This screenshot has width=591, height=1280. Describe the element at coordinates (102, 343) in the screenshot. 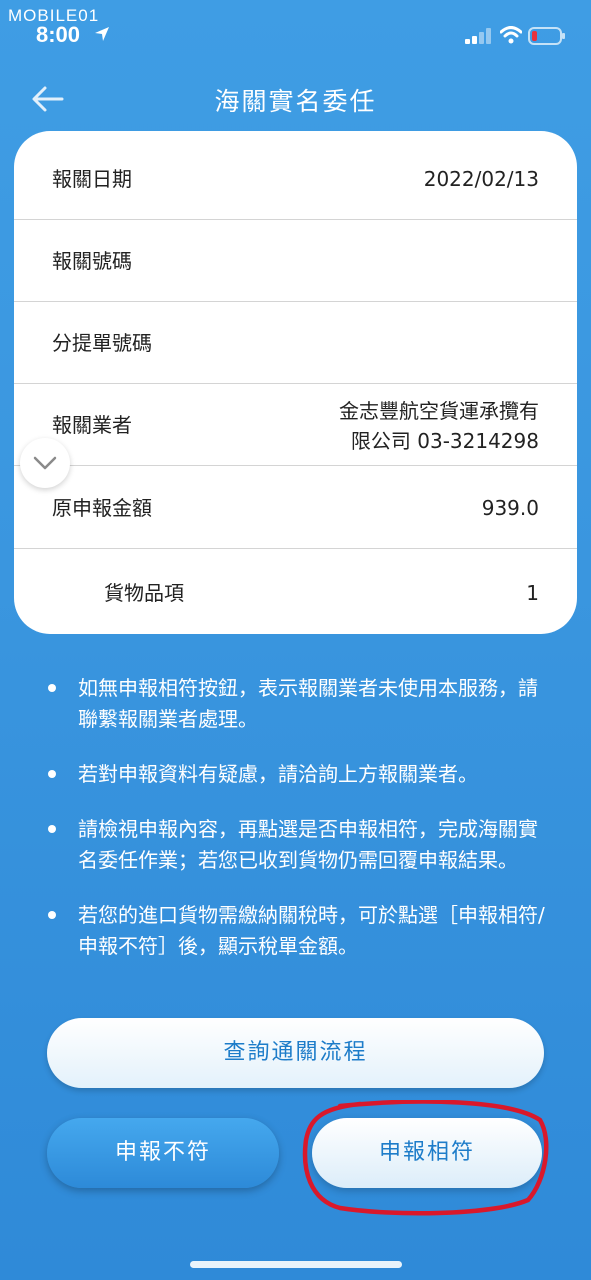

I see `bill-number-label: 分提單號碼` at that location.